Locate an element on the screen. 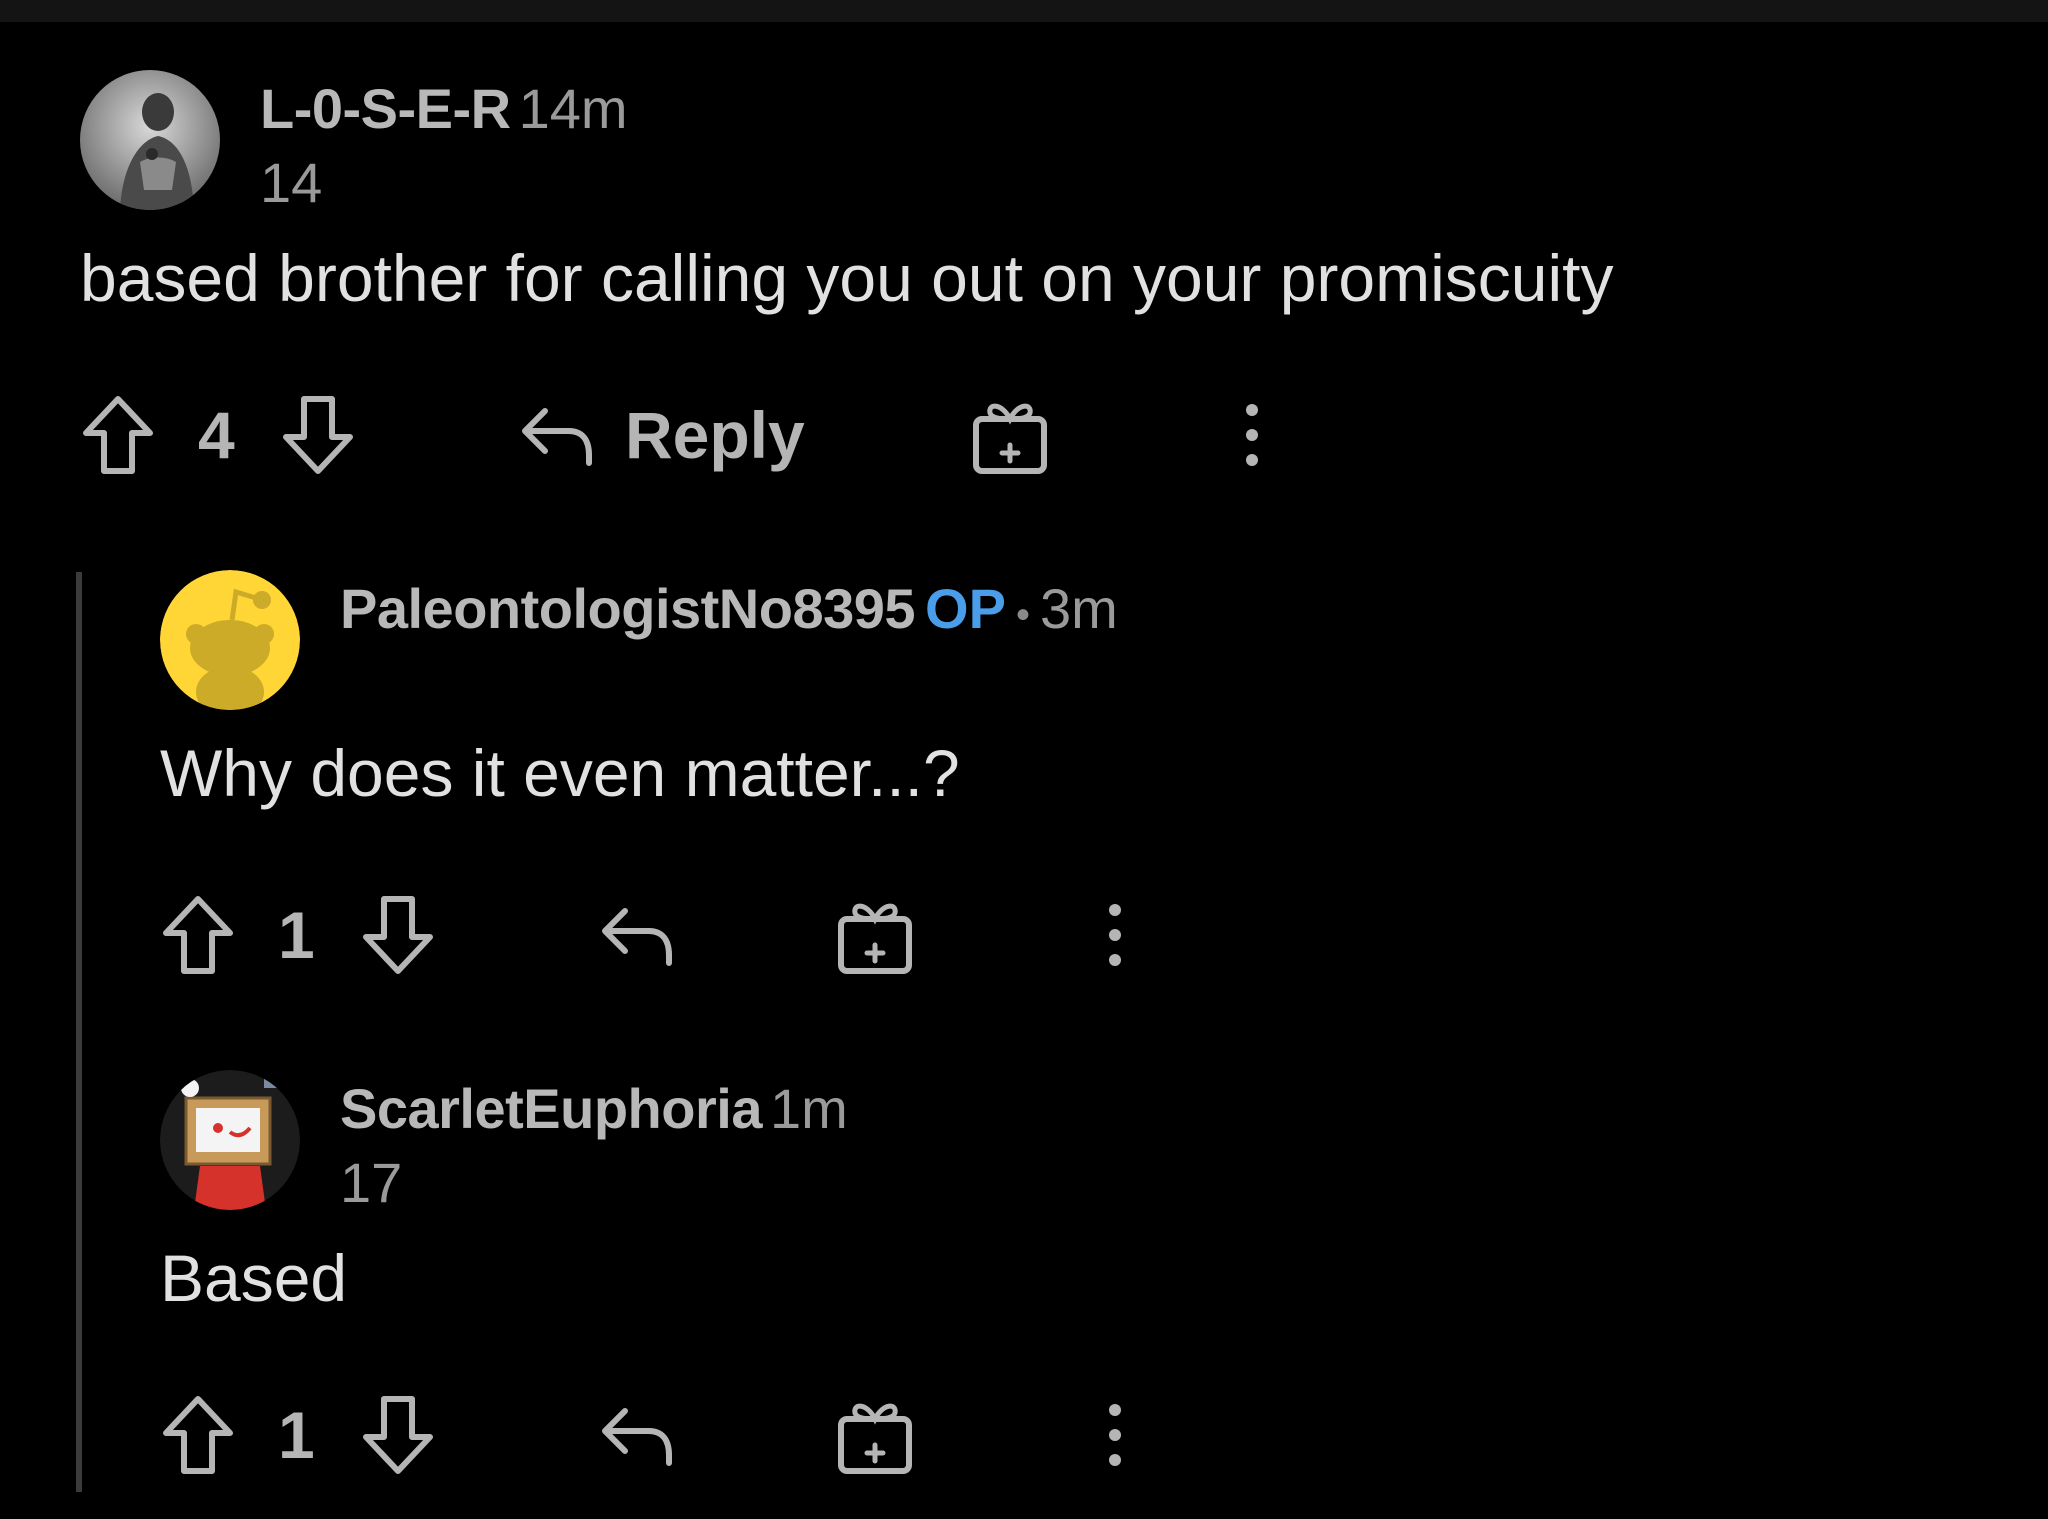 The image size is (2048, 1519). comment-meta: ScarletEuphoria 1m is located at coordinates (594, 1108).